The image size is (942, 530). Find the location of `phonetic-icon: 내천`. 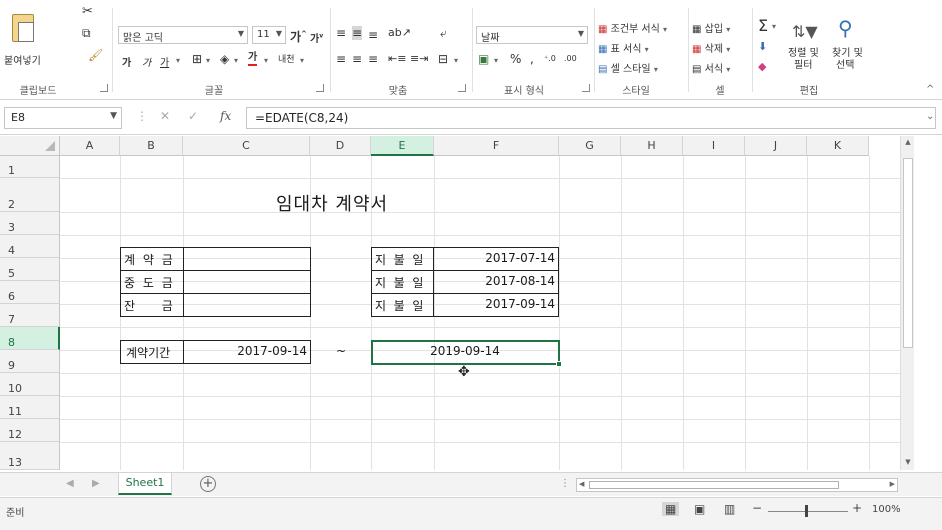

phonetic-icon: 내천 is located at coordinates (286, 58).